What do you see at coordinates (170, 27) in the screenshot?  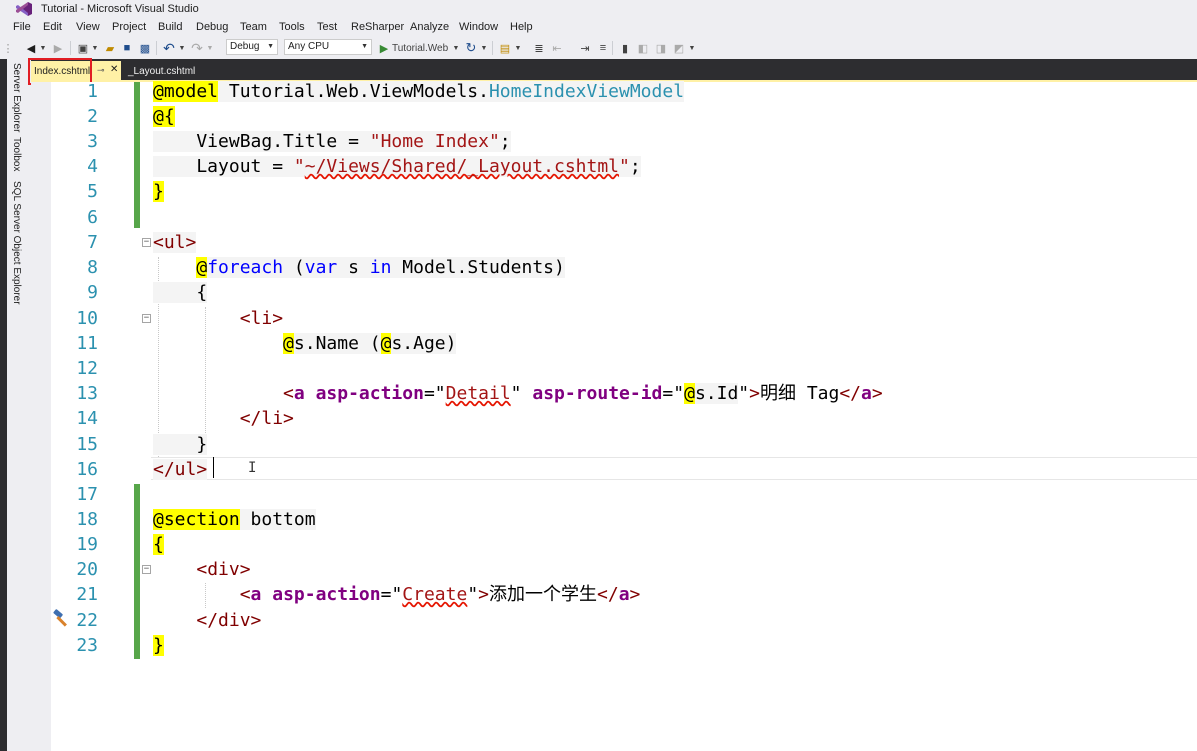 I see `menu-build: Build` at bounding box center [170, 27].